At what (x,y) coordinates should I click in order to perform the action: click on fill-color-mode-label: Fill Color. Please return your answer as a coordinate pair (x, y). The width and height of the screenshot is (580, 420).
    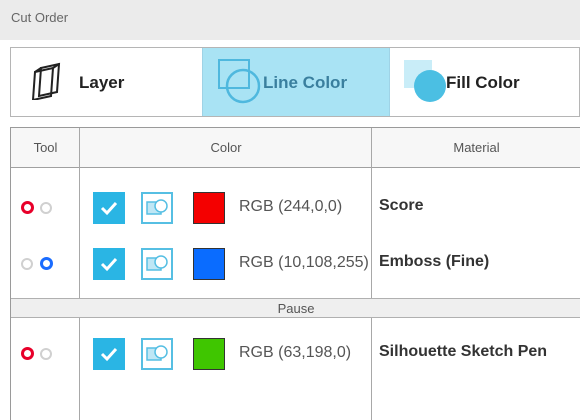
    Looking at the image, I should click on (483, 82).